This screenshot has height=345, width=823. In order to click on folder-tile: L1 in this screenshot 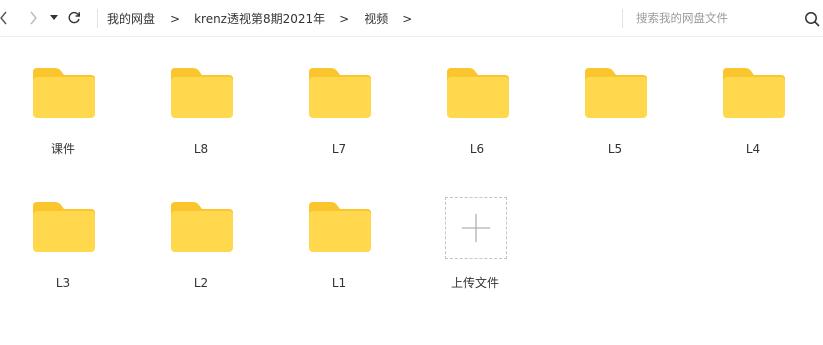, I will do `click(339, 256)`.